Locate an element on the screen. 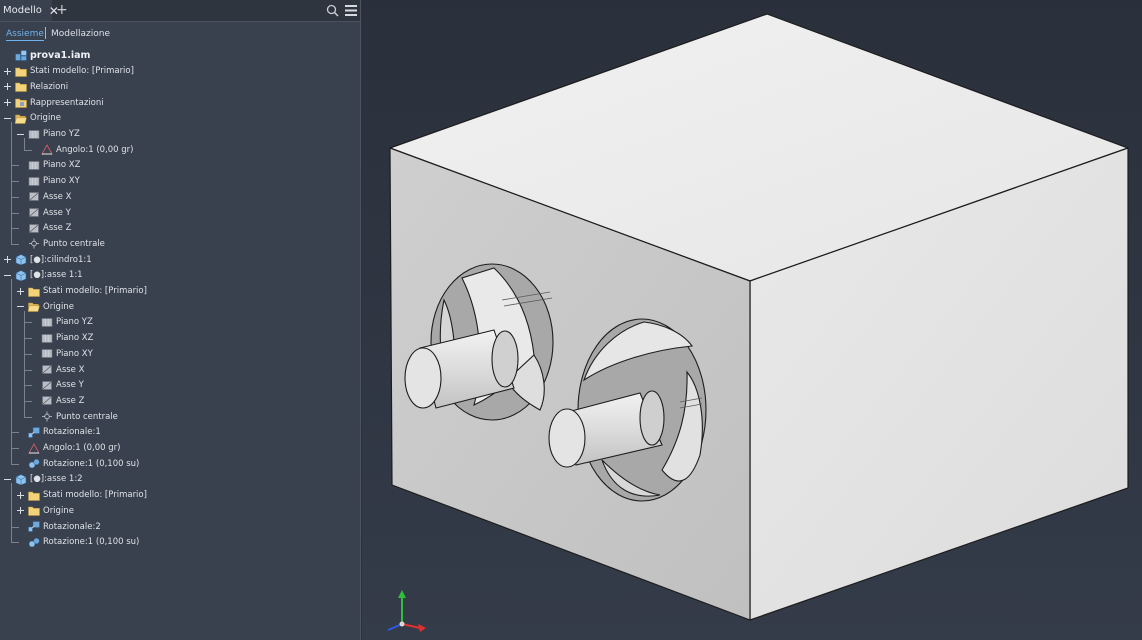 This screenshot has height=640, width=1142. tree-node: Rotazionale:1 is located at coordinates (59, 432).